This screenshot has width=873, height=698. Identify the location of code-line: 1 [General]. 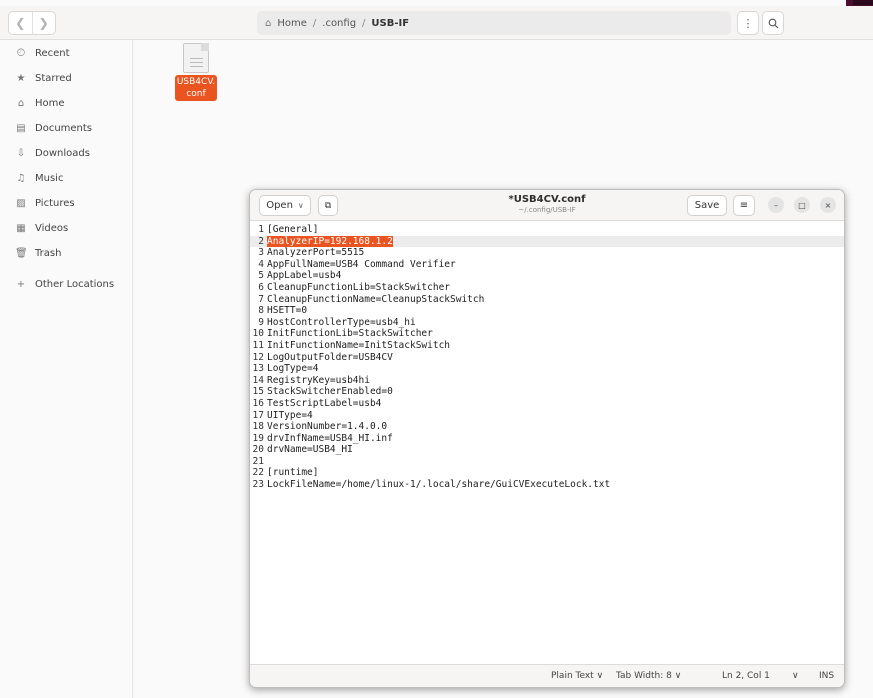
(547, 230).